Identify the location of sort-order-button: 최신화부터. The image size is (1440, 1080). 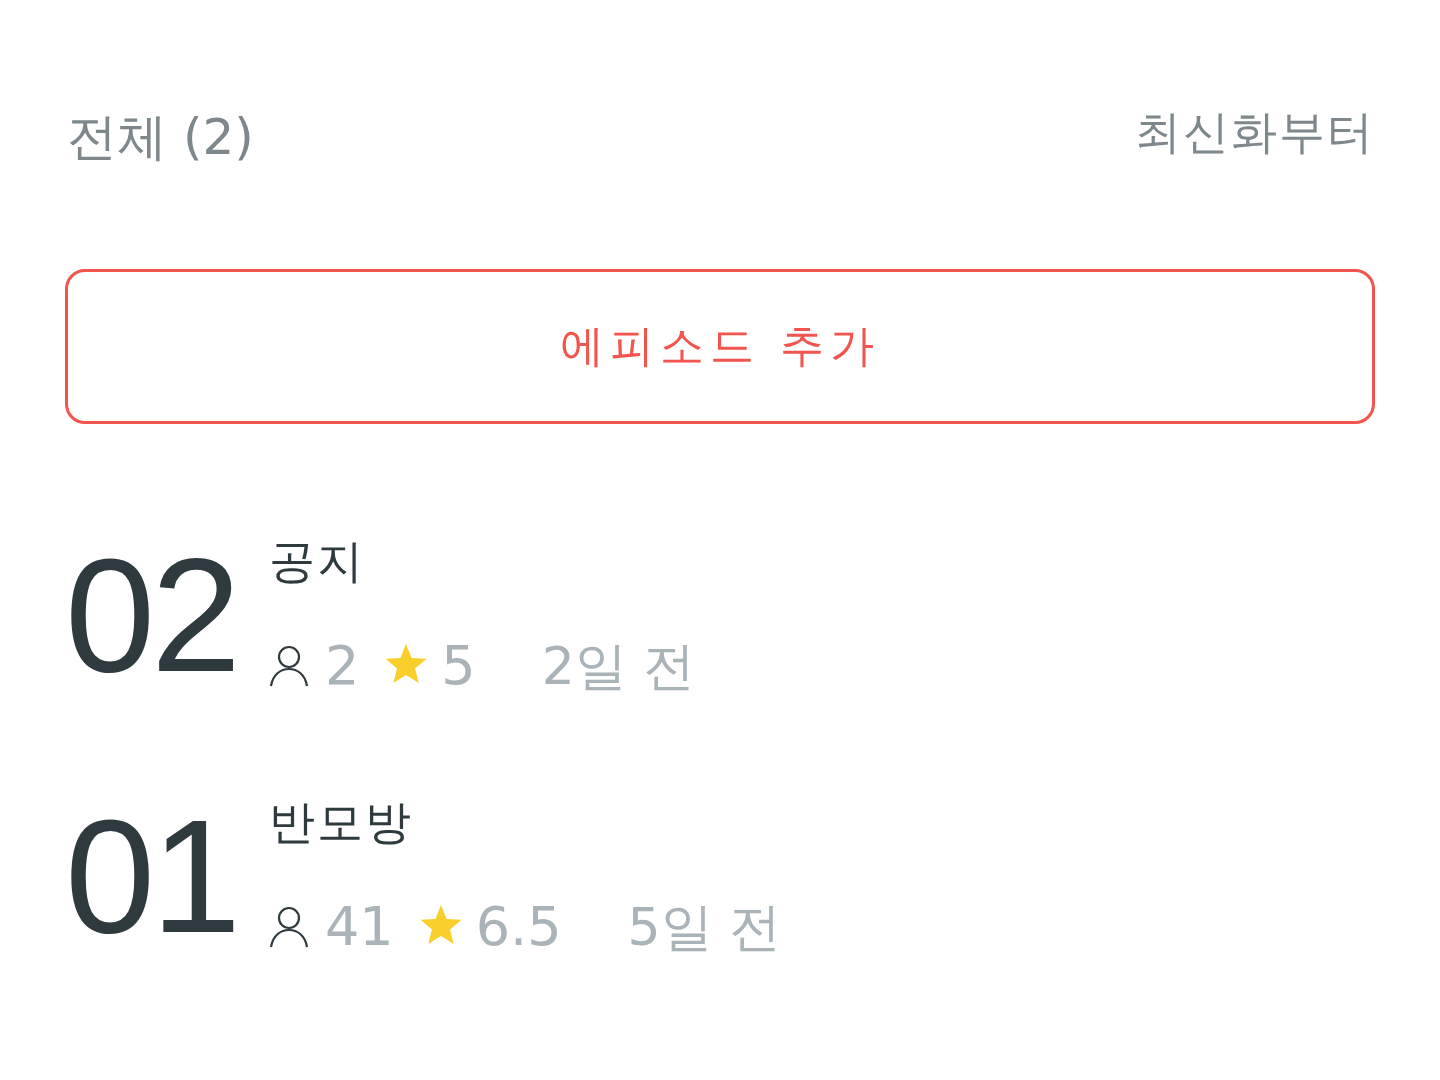
(1255, 133).